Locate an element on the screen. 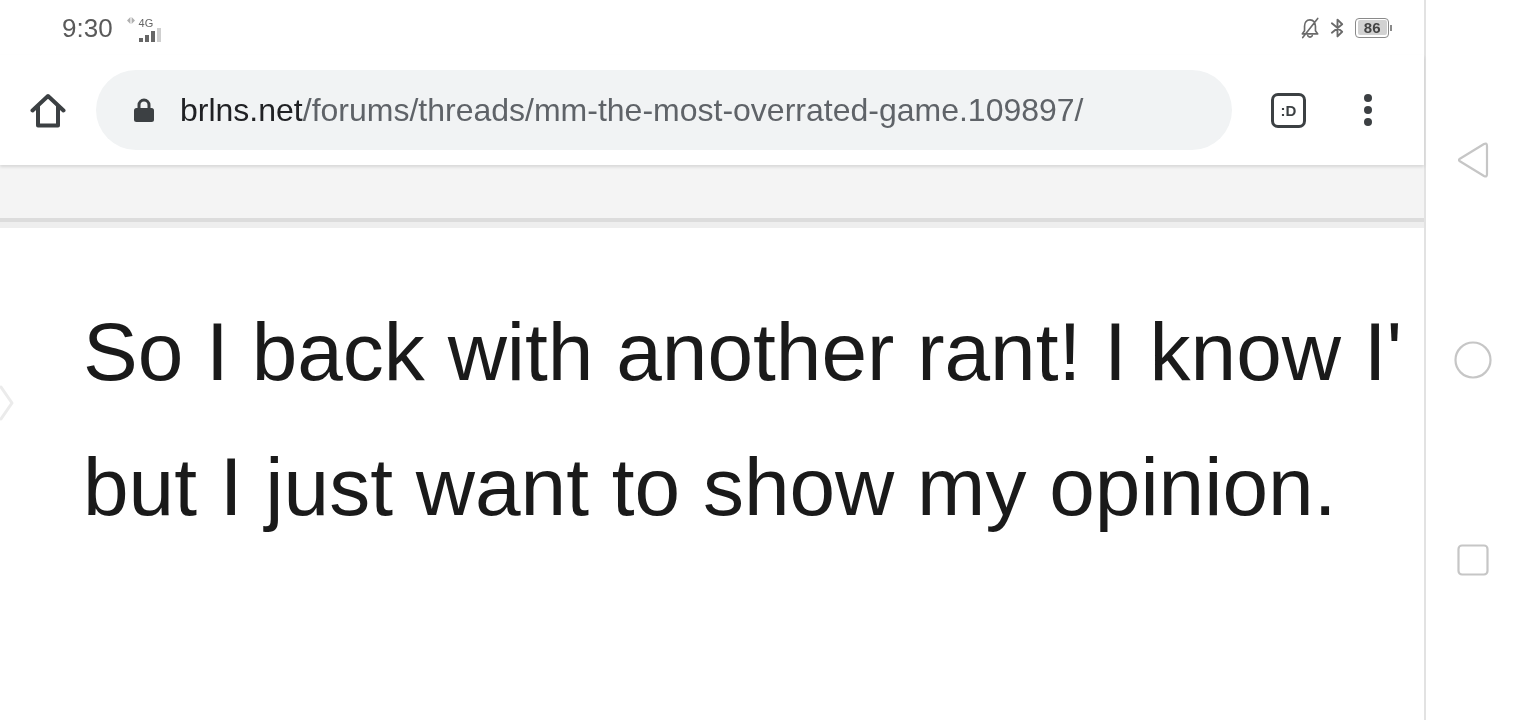  battery-indicator: 86 is located at coordinates (1373, 27).